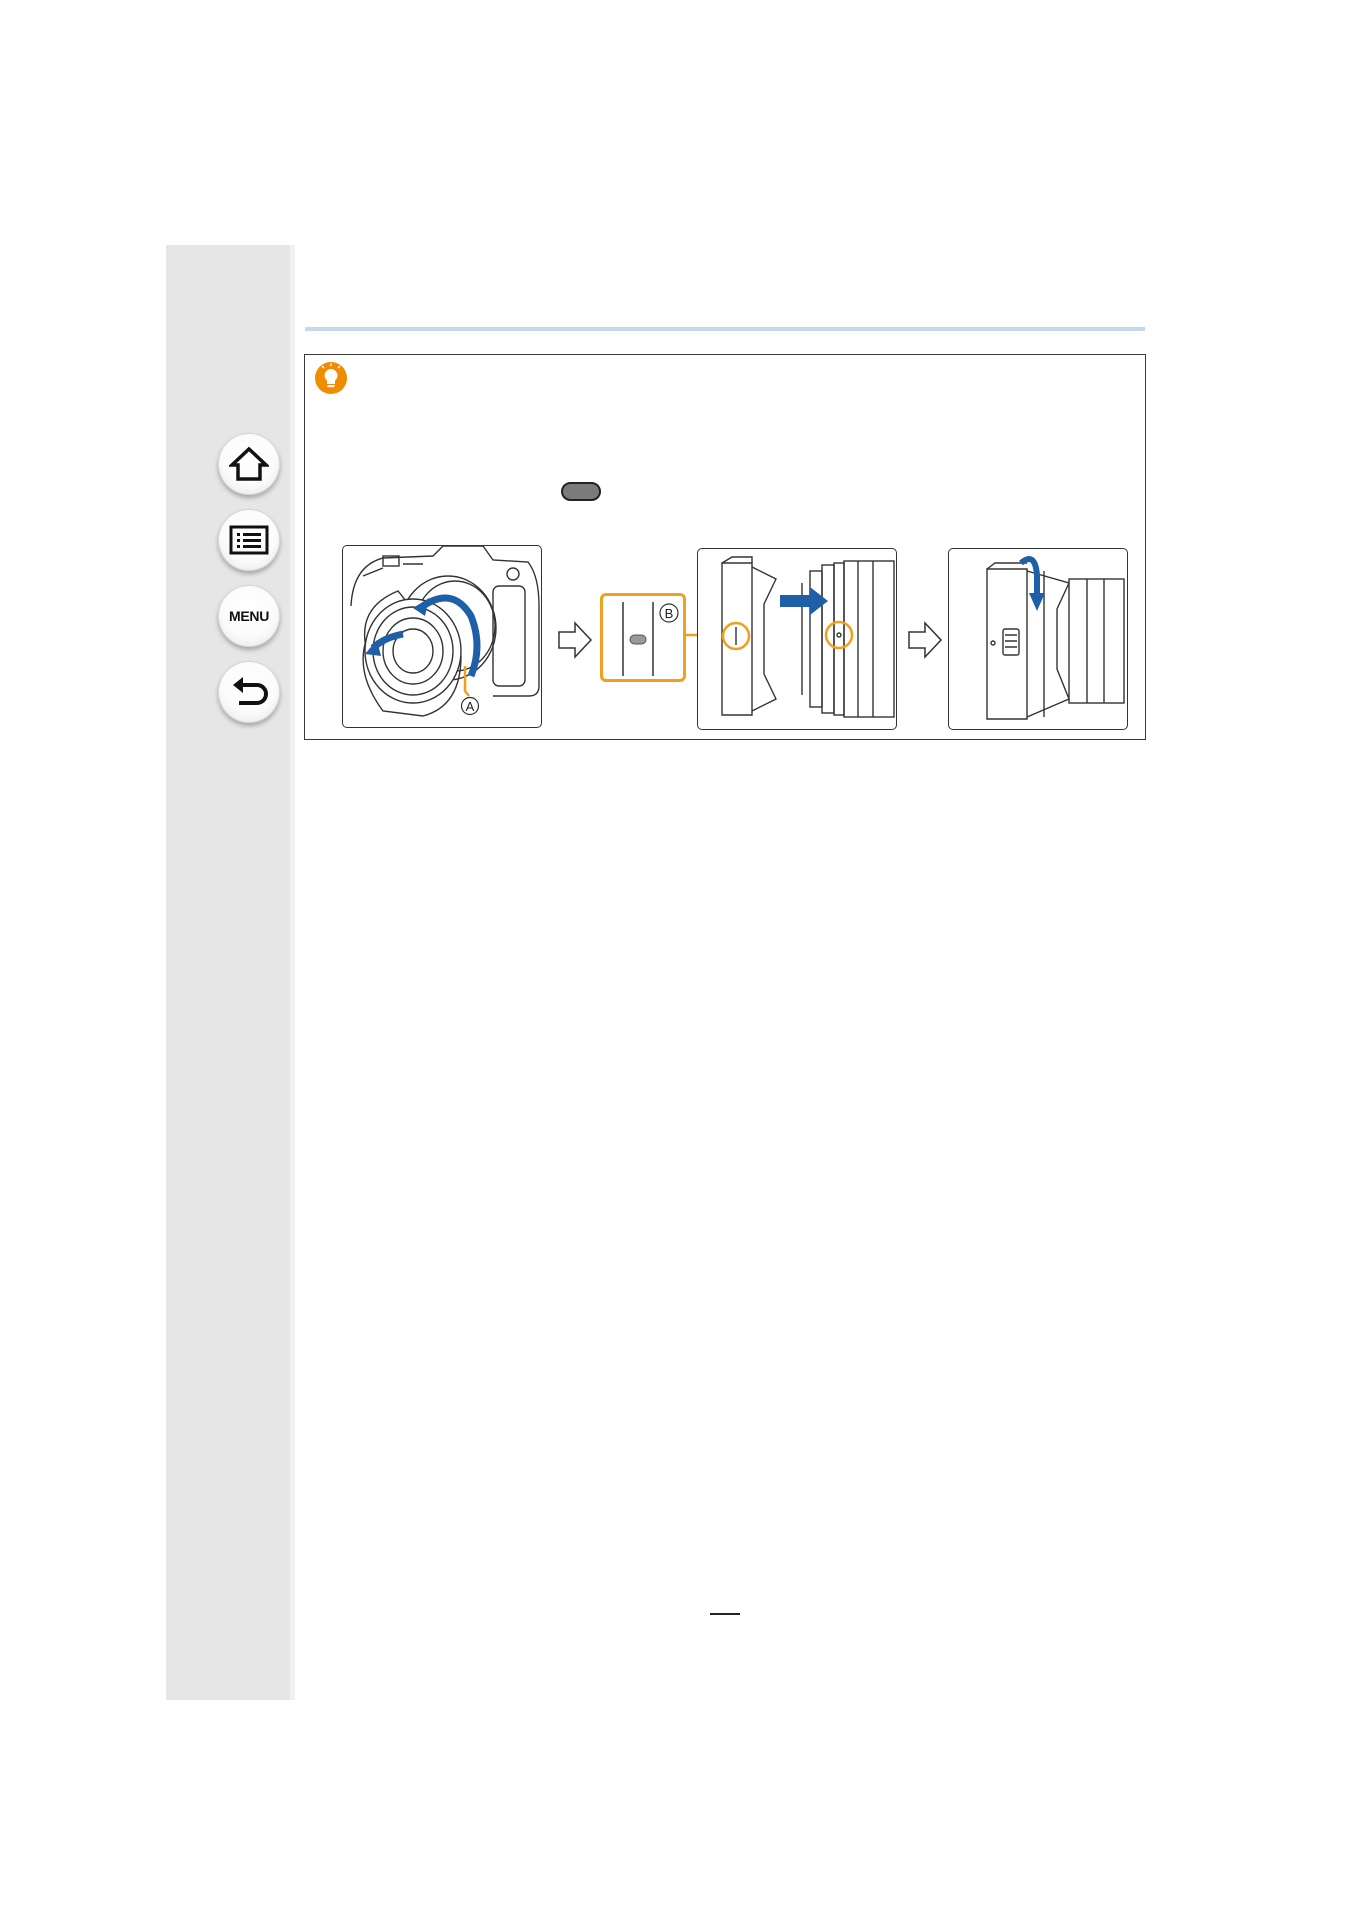  I want to click on list-icon, so click(249, 540).